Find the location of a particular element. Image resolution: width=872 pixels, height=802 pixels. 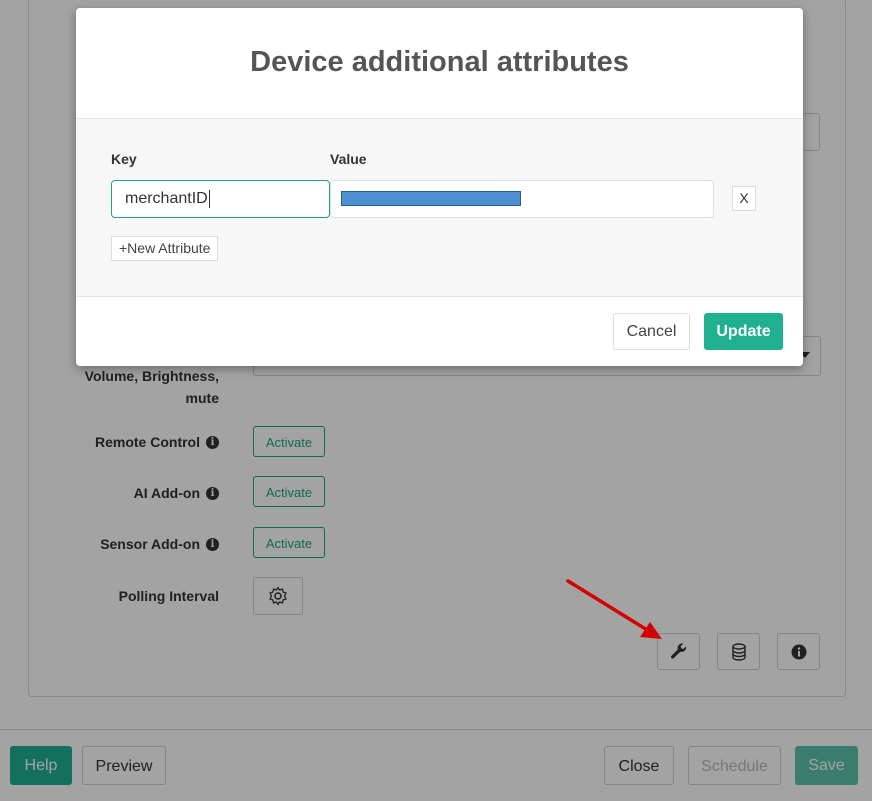

attribute-key-input: merchantID is located at coordinates (220, 199).